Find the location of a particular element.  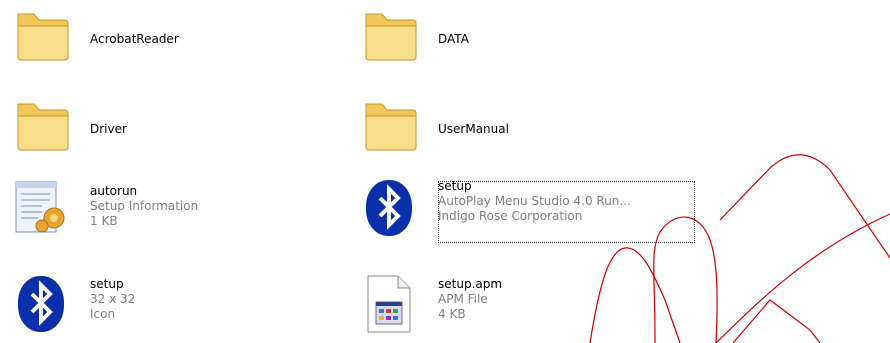

file-item-setup-icon: setup 32 x 32 Icon is located at coordinates (212, 307).